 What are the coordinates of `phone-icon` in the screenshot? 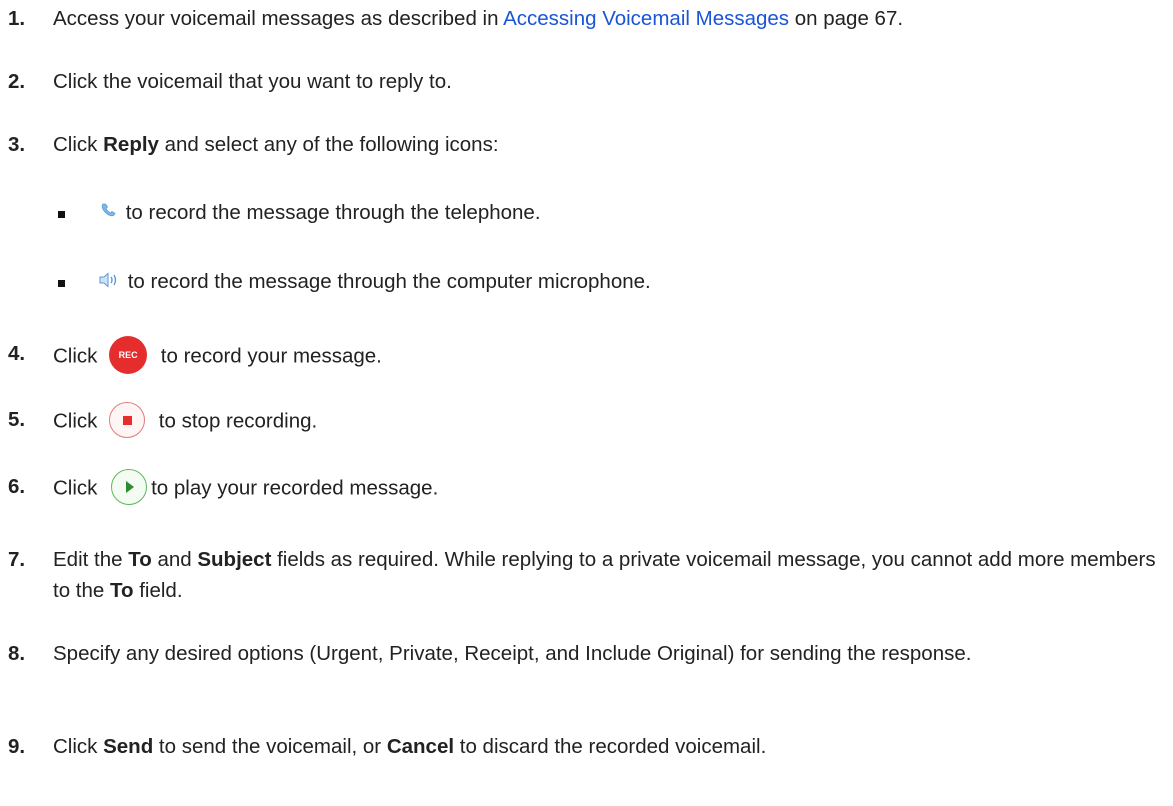 It's located at (108, 209).